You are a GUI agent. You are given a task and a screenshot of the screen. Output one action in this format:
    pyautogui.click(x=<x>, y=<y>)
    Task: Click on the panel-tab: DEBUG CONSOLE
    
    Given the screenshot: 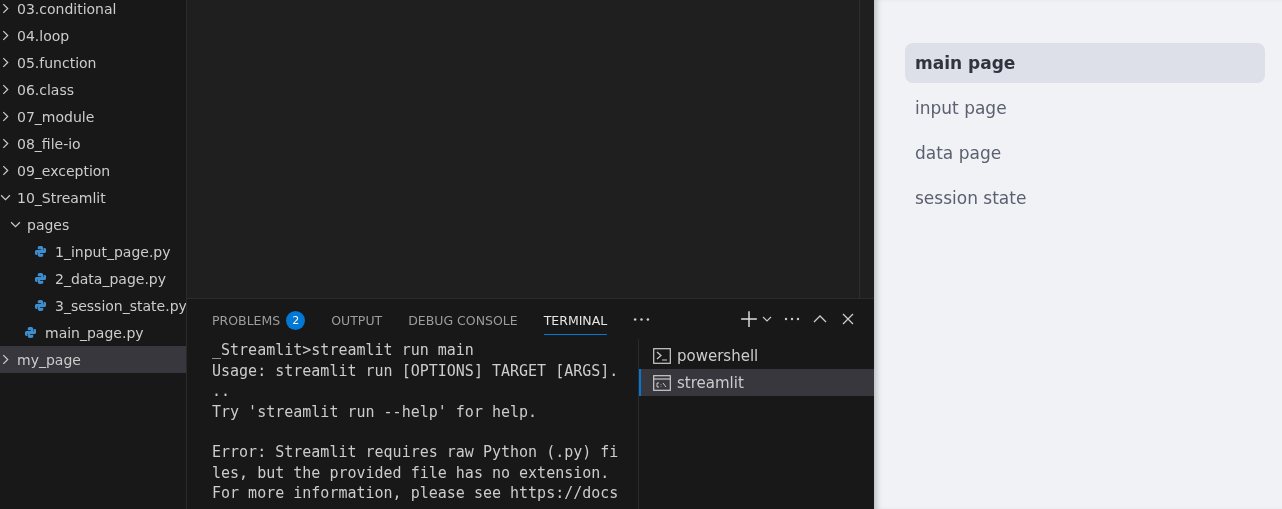 What is the action you would take?
    pyautogui.click(x=463, y=322)
    